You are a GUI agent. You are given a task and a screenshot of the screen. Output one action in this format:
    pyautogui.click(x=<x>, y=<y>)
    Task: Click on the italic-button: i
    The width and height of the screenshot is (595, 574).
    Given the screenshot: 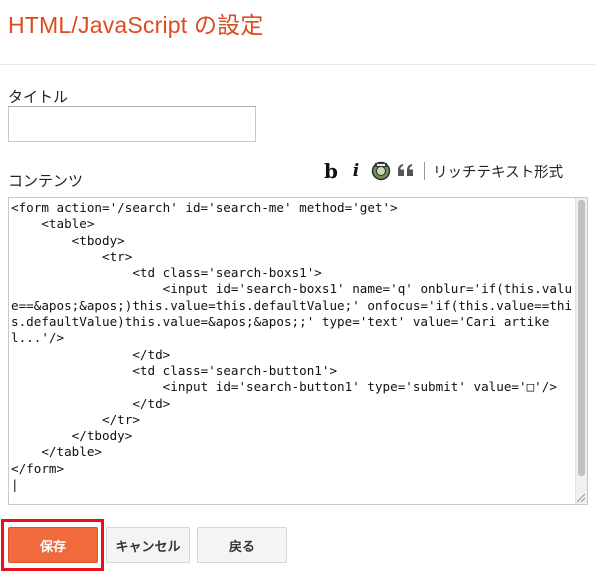 What is the action you would take?
    pyautogui.click(x=356, y=171)
    